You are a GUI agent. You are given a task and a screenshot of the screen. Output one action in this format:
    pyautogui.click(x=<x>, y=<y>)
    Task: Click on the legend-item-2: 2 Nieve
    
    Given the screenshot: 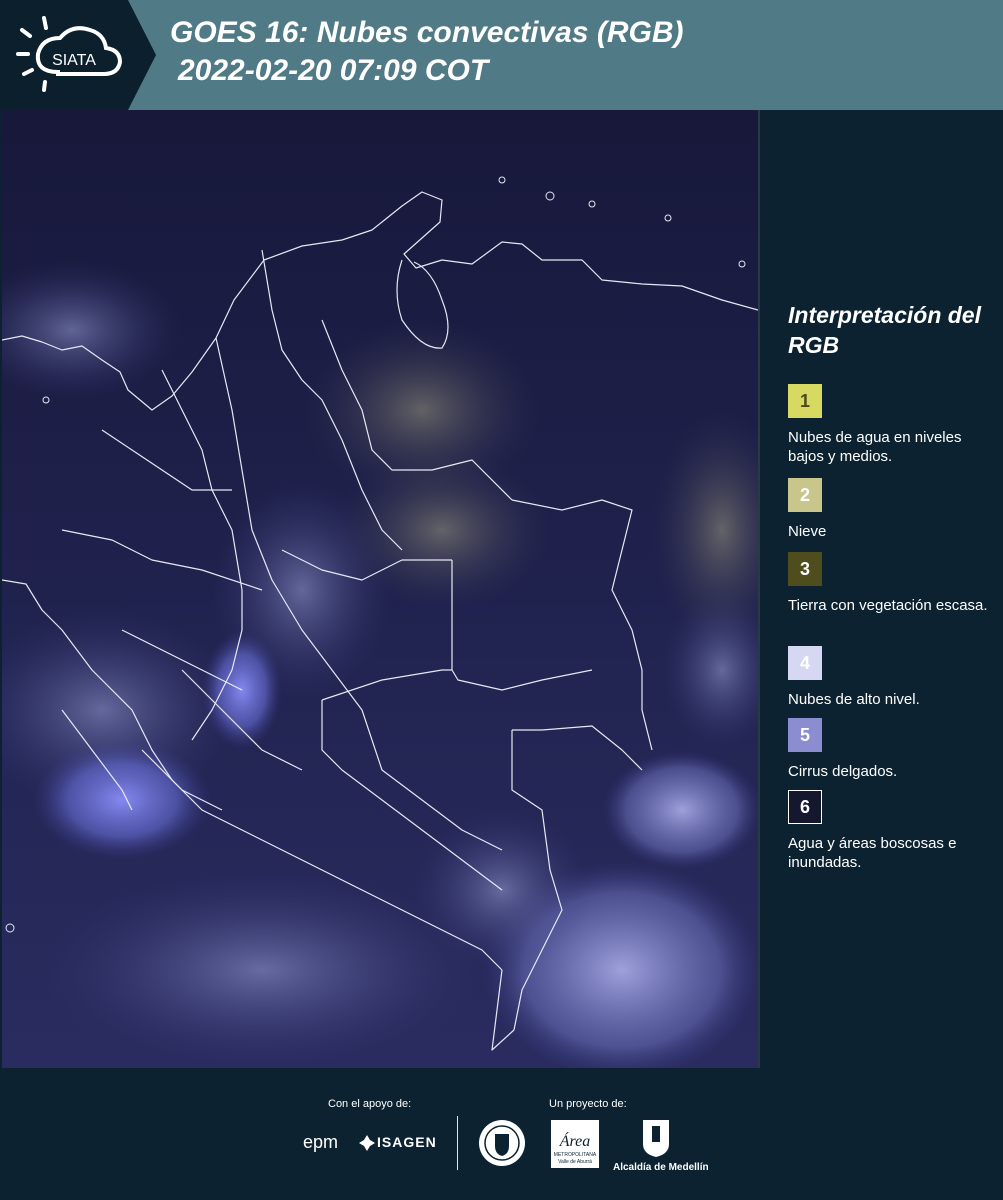 What is the action you would take?
    pyautogui.click(x=893, y=509)
    